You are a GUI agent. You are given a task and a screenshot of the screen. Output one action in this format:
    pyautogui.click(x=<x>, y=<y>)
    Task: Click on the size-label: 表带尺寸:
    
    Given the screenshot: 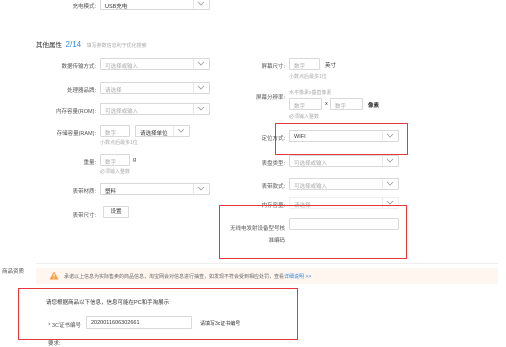 What is the action you would take?
    pyautogui.click(x=84, y=216)
    